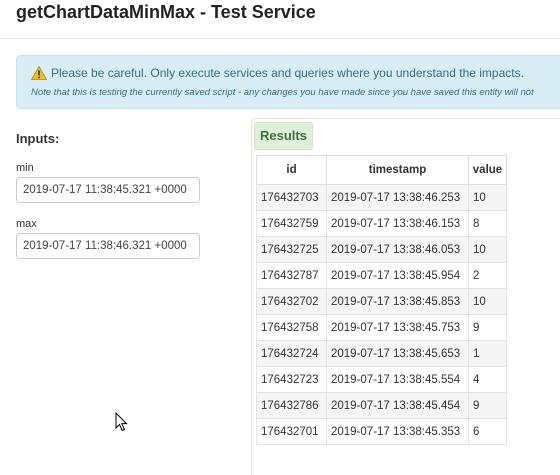 Image resolution: width=560 pixels, height=475 pixels. I want to click on table-row: 176432725 2019-07-17 13:38:46.053 10, so click(381, 249).